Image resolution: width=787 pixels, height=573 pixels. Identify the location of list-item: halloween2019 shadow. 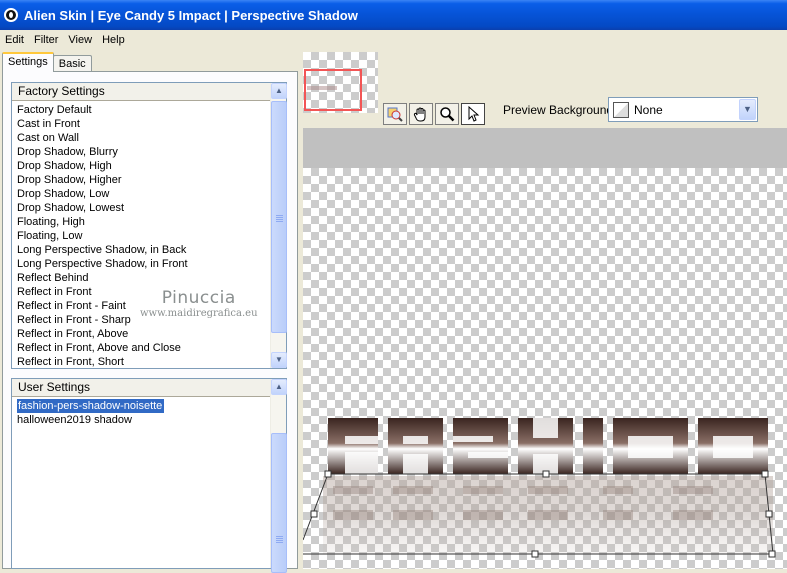
(141, 420).